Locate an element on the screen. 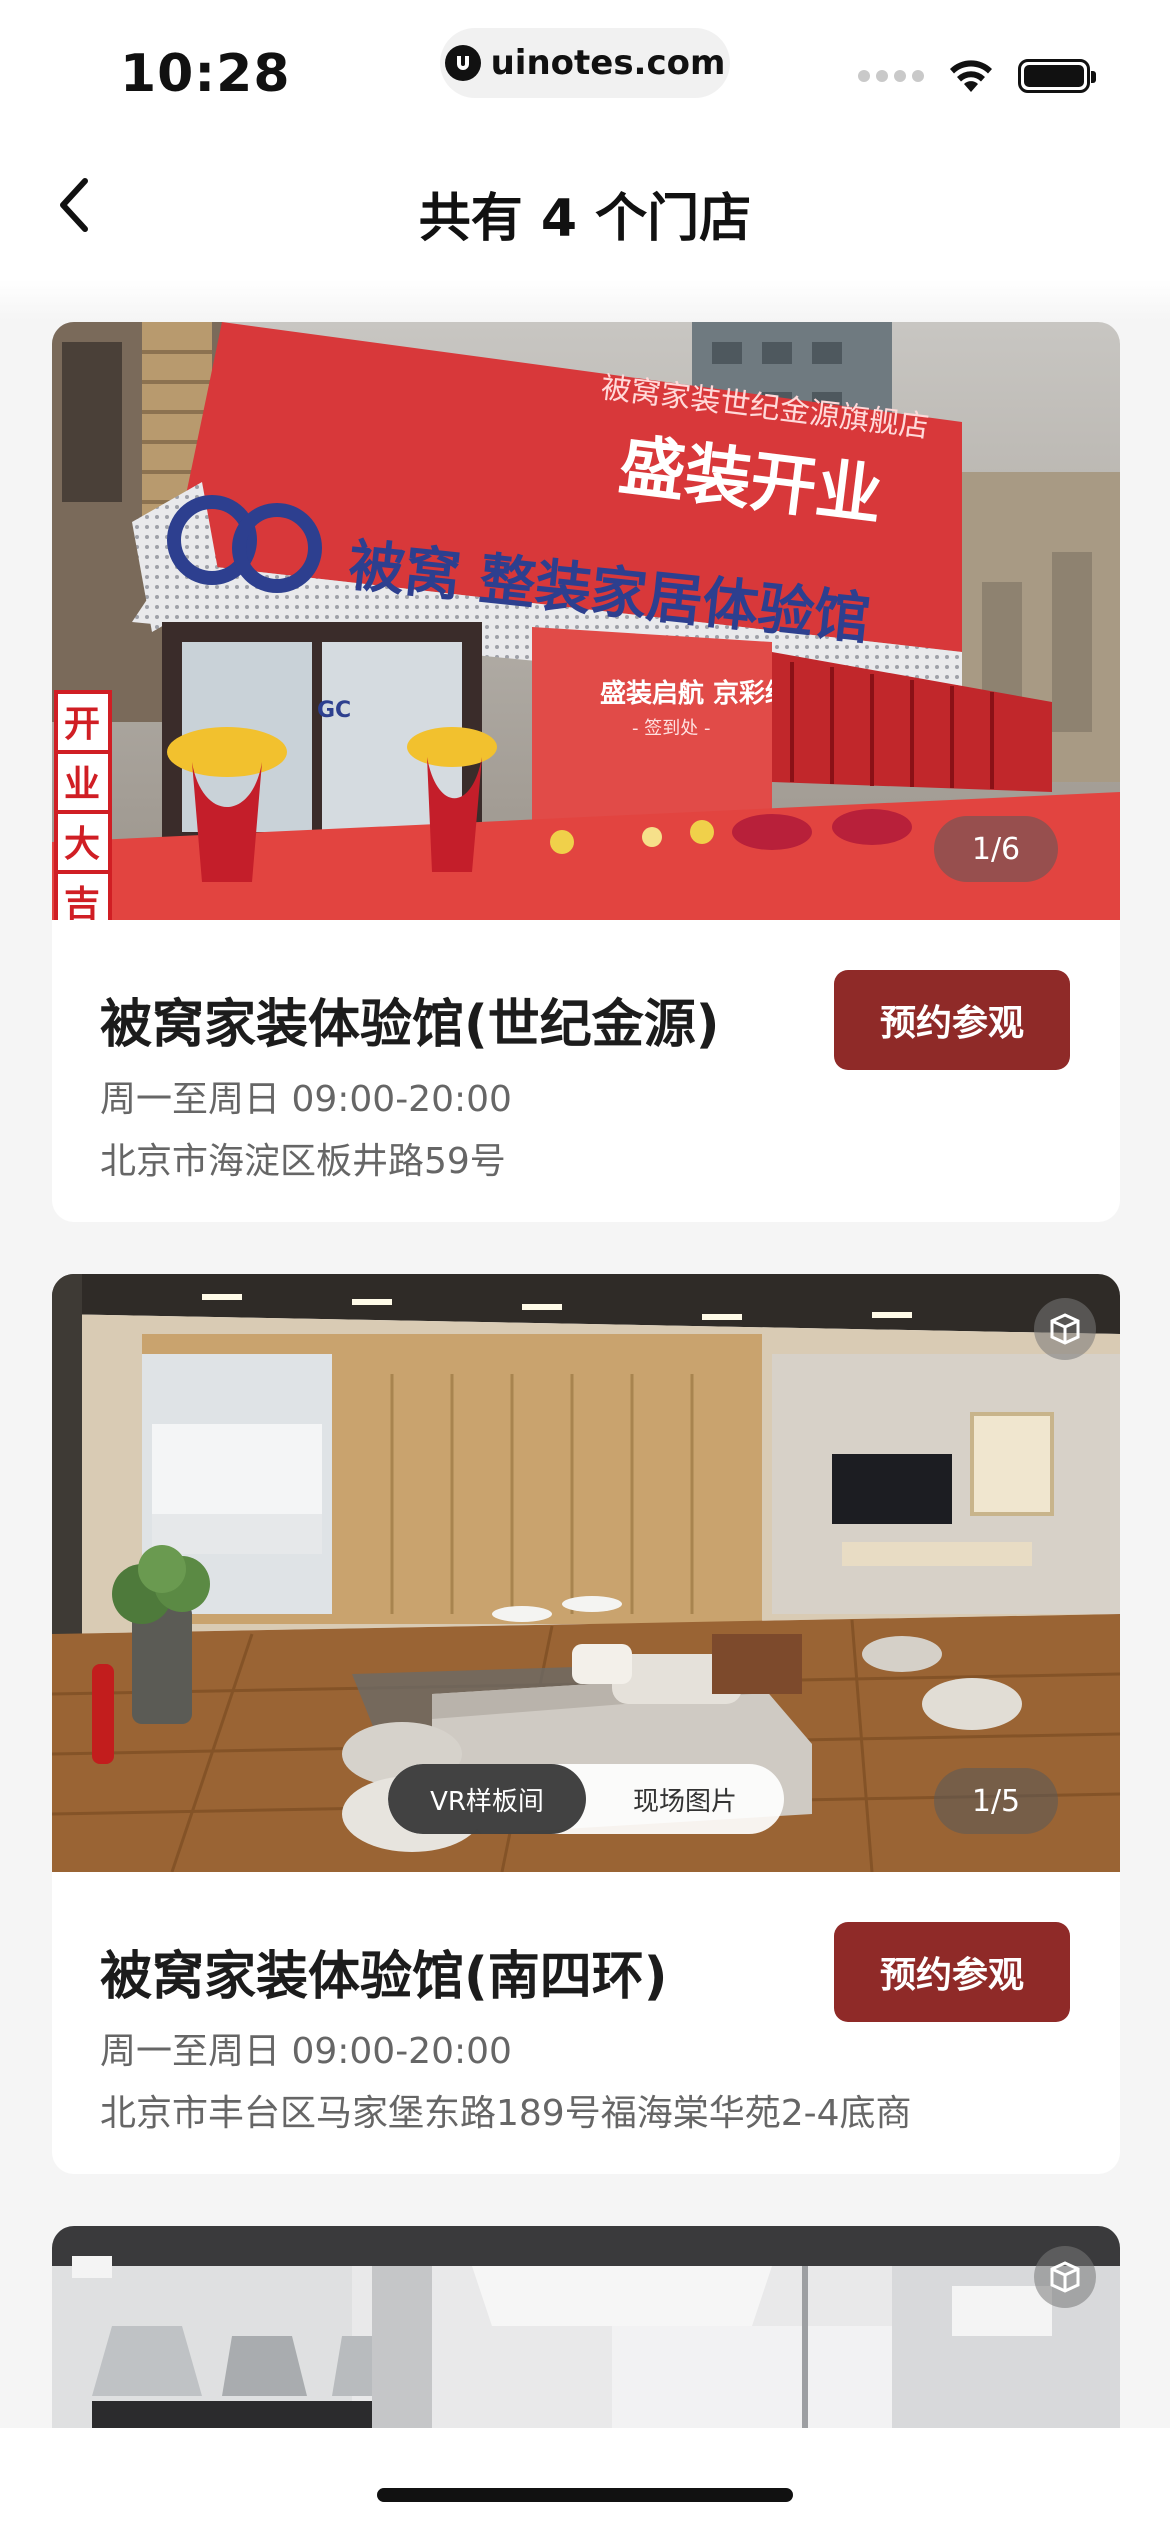  image-counter: 1/6 is located at coordinates (996, 849).